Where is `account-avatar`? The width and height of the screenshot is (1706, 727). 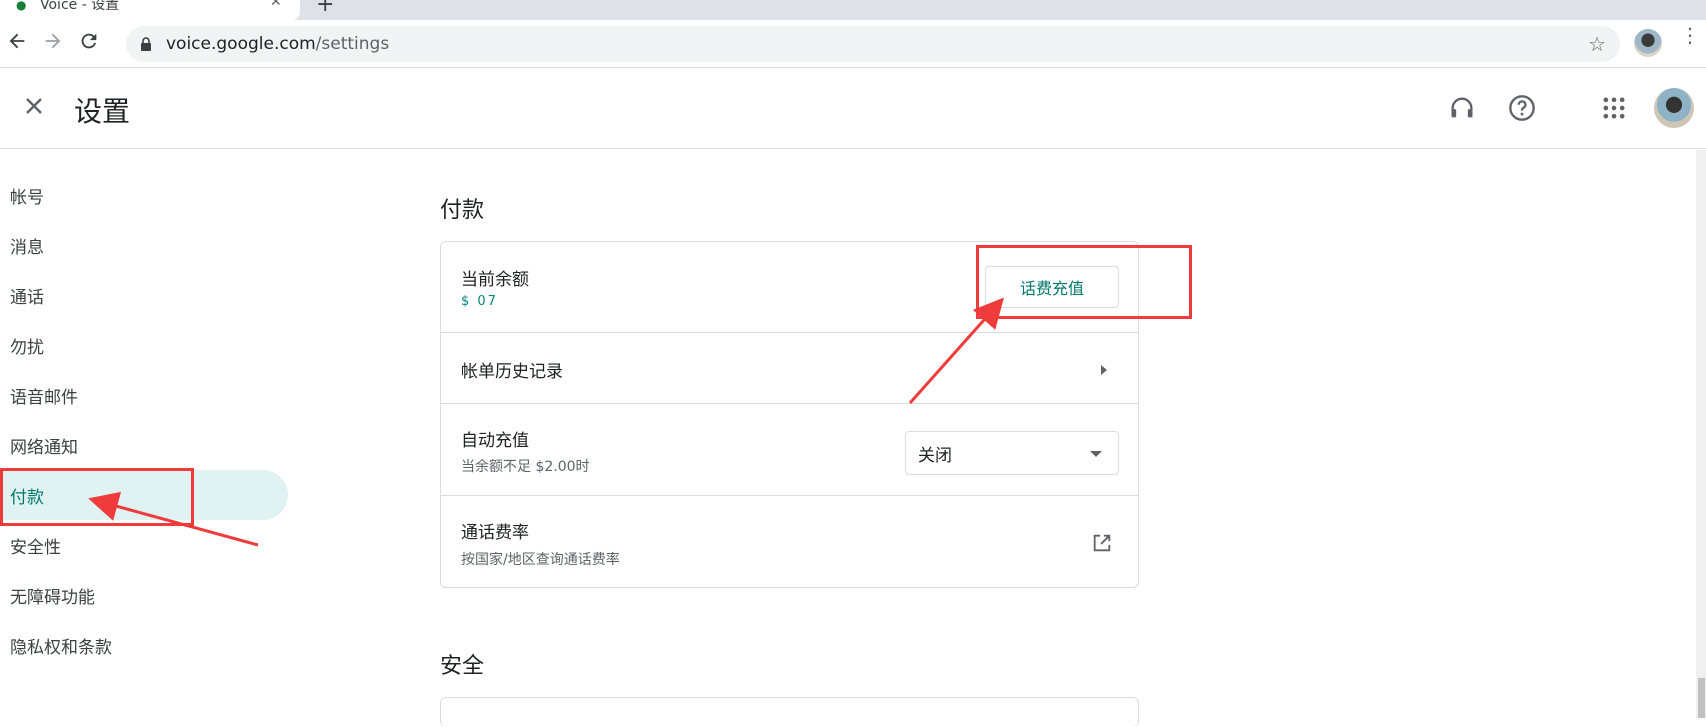 account-avatar is located at coordinates (1674, 108).